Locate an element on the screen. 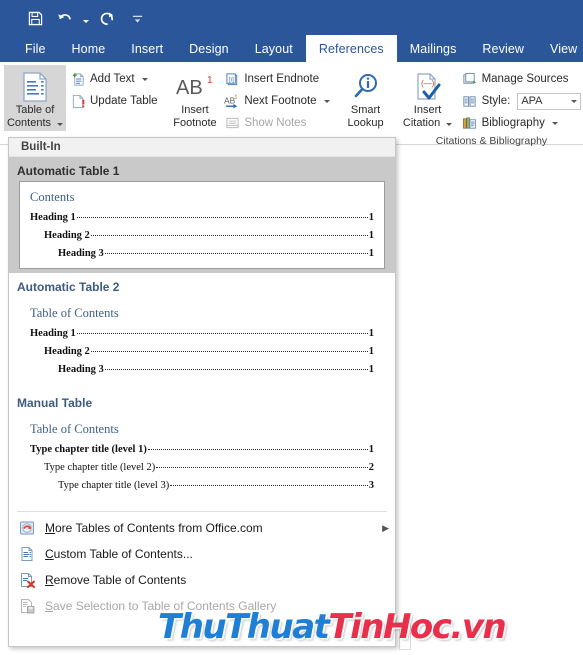 Image resolution: width=583 pixels, height=655 pixels. gallery-item-2-name: Automatic Table 2 is located at coordinates (68, 287).